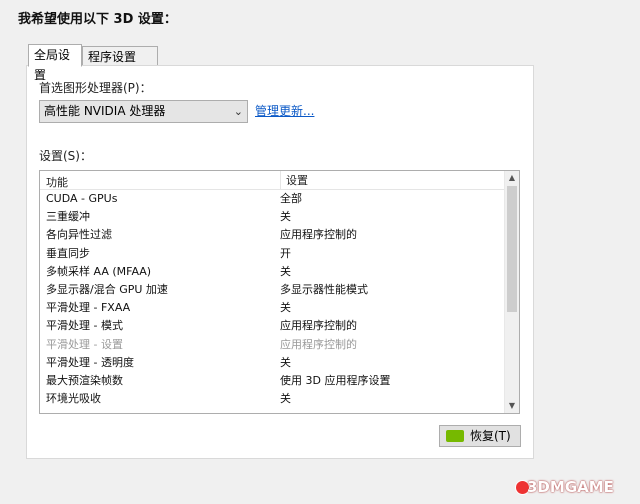 The width and height of the screenshot is (640, 504). I want to click on row-feature: 平滑处理 - 设置, so click(84, 344).